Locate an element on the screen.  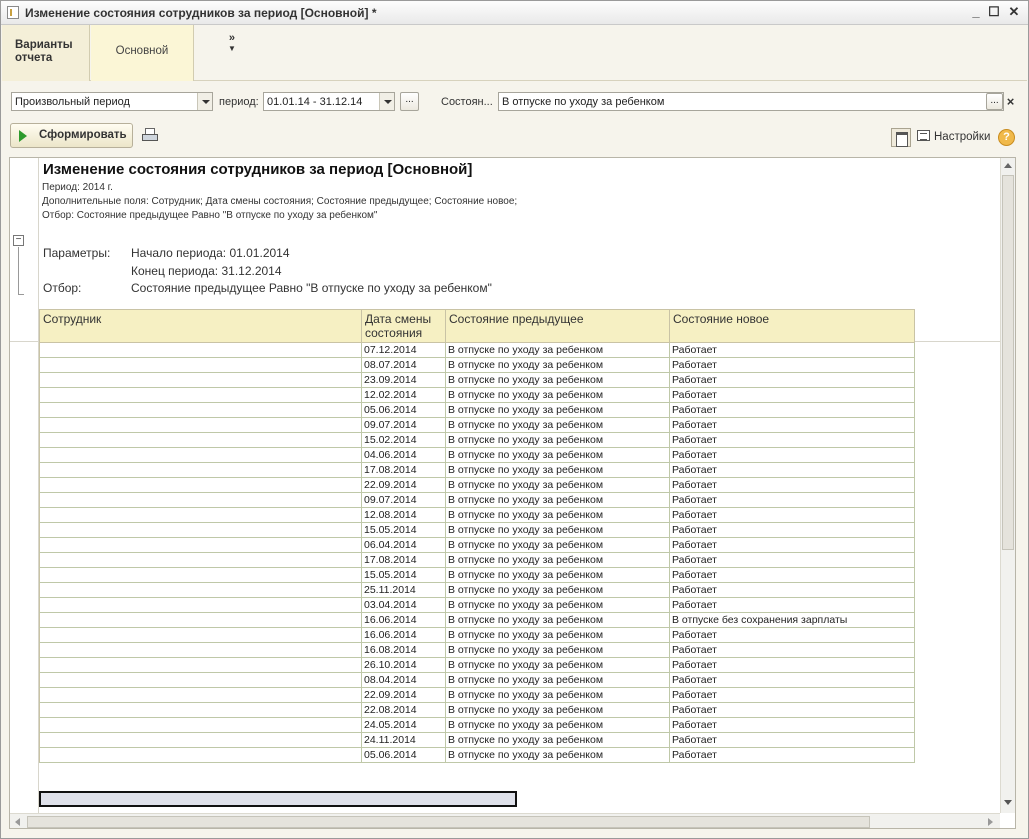
period-type-select: Произвольный период is located at coordinates (112, 101).